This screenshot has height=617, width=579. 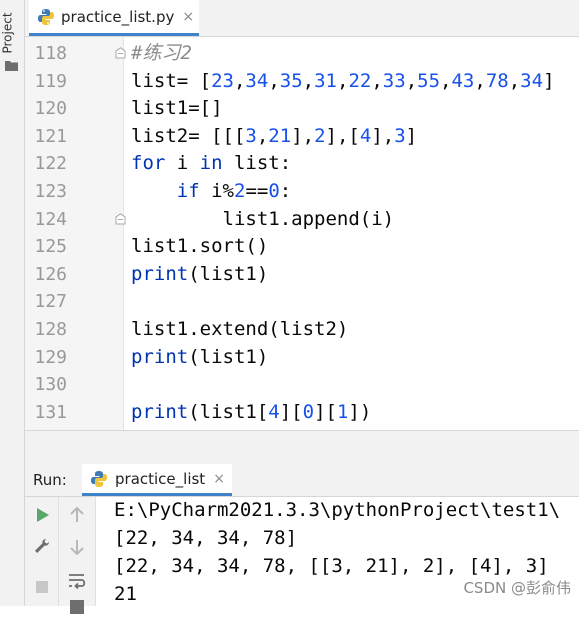 I want to click on project-tool-button: Project, so click(x=10, y=33).